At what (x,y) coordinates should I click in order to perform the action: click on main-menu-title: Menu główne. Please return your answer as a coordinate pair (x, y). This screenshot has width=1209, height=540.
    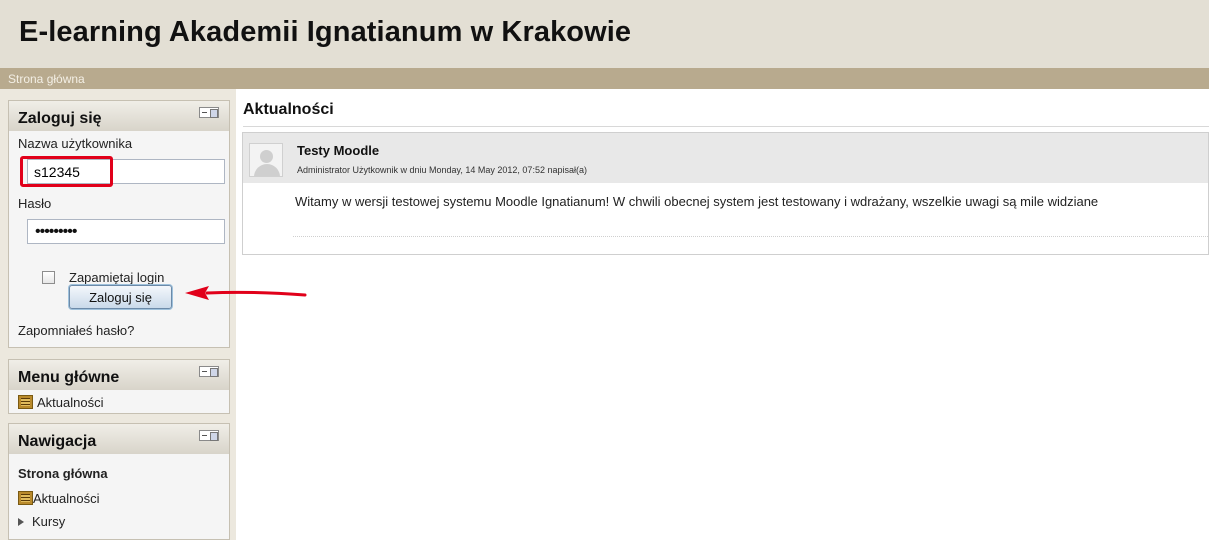
    Looking at the image, I should click on (69, 377).